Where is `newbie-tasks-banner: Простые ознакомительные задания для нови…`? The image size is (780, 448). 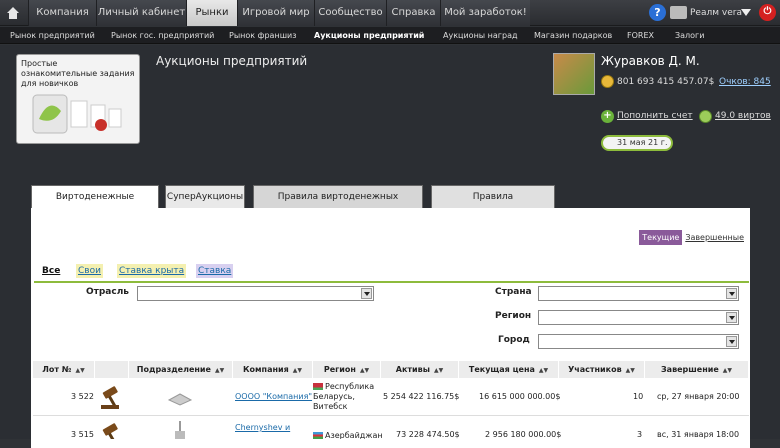 newbie-tasks-banner: Простые ознакомительные задания для нови… is located at coordinates (78, 99).